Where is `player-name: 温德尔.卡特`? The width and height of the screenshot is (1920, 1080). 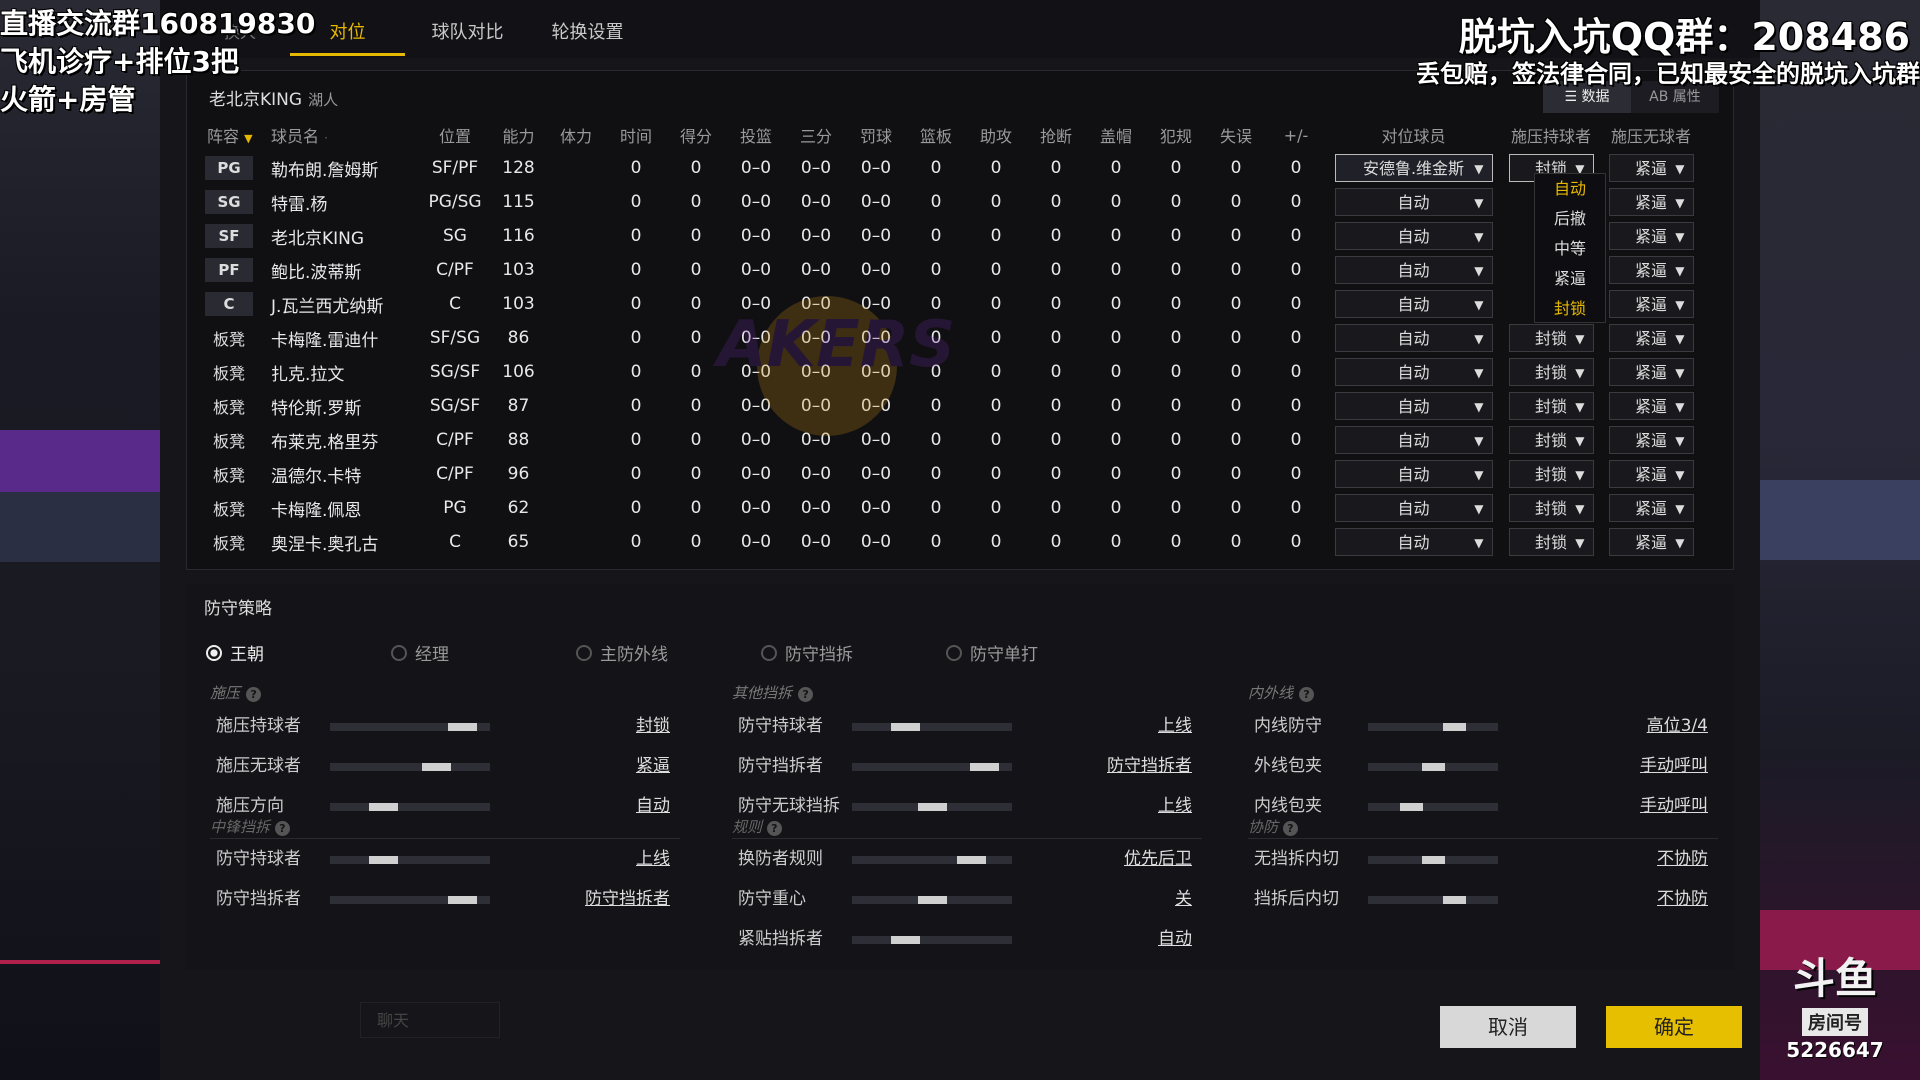 player-name: 温德尔.卡特 is located at coordinates (339, 474).